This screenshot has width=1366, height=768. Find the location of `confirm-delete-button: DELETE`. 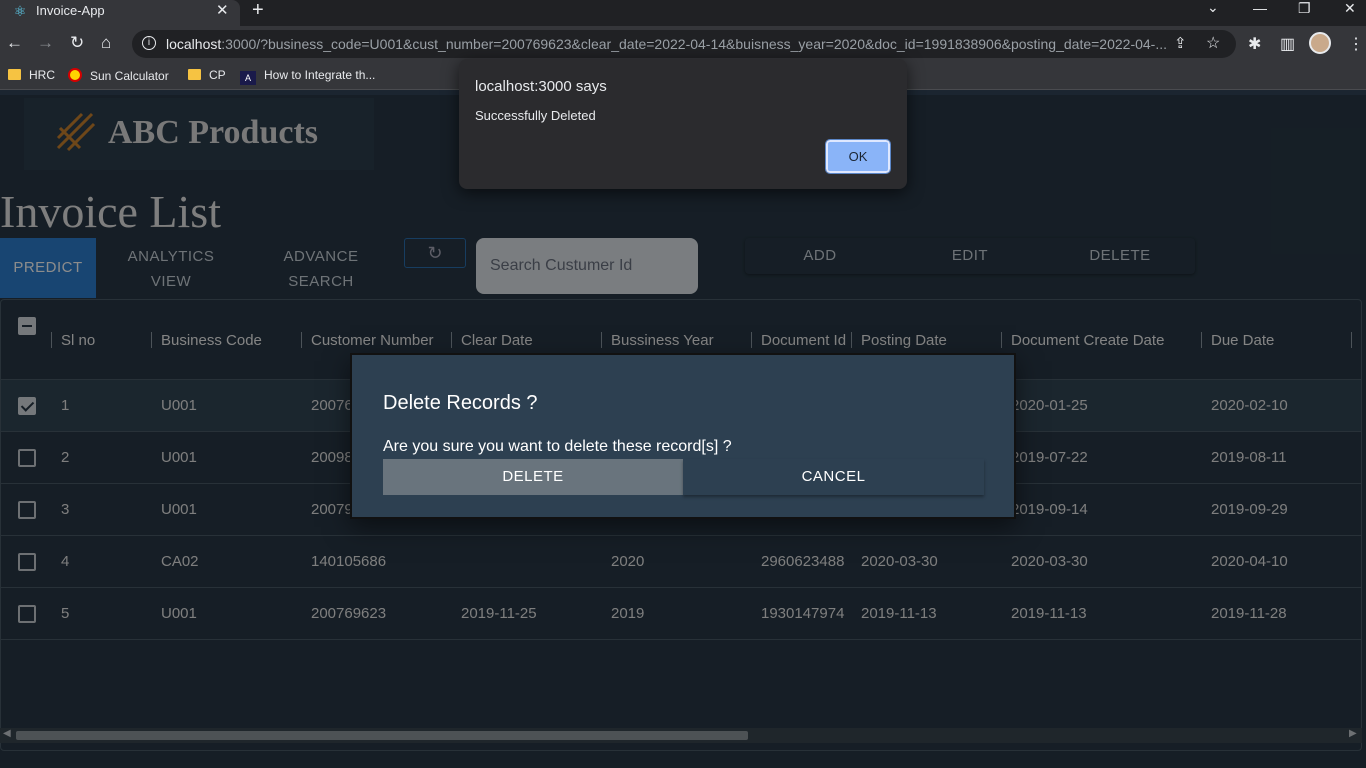

confirm-delete-button: DELETE is located at coordinates (533, 477).